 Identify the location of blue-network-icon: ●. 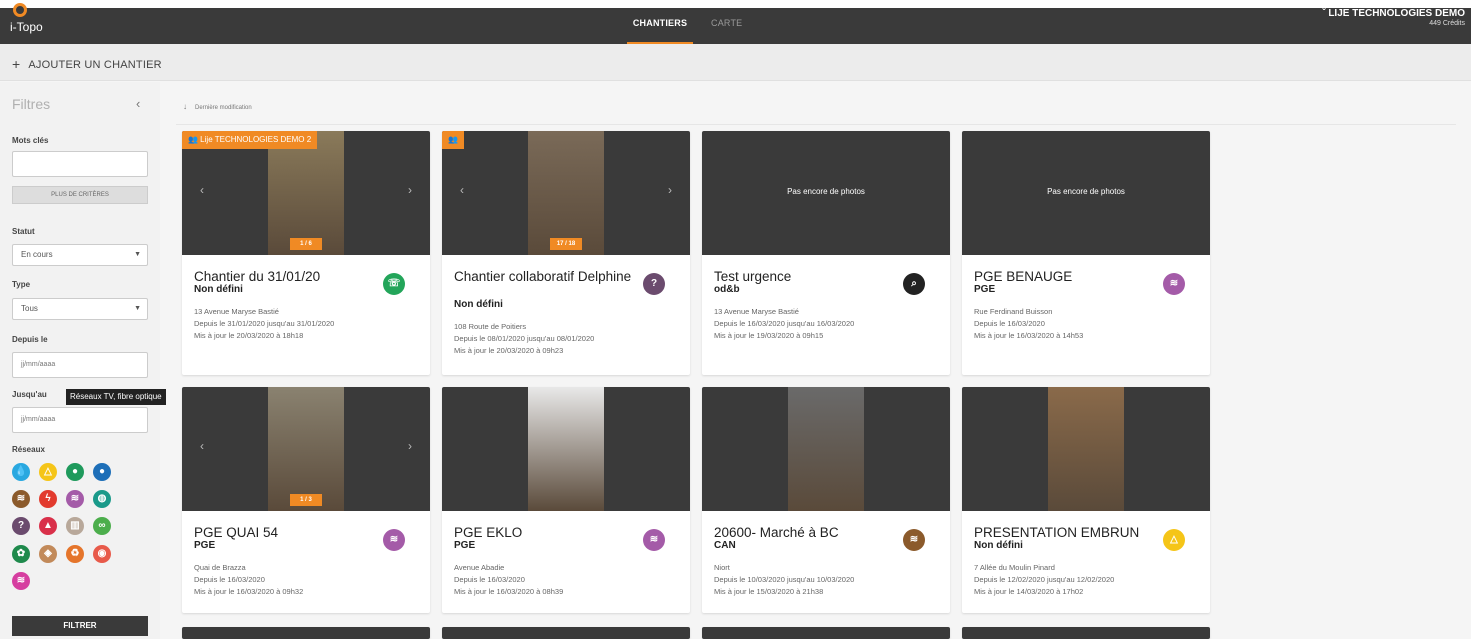
(102, 472).